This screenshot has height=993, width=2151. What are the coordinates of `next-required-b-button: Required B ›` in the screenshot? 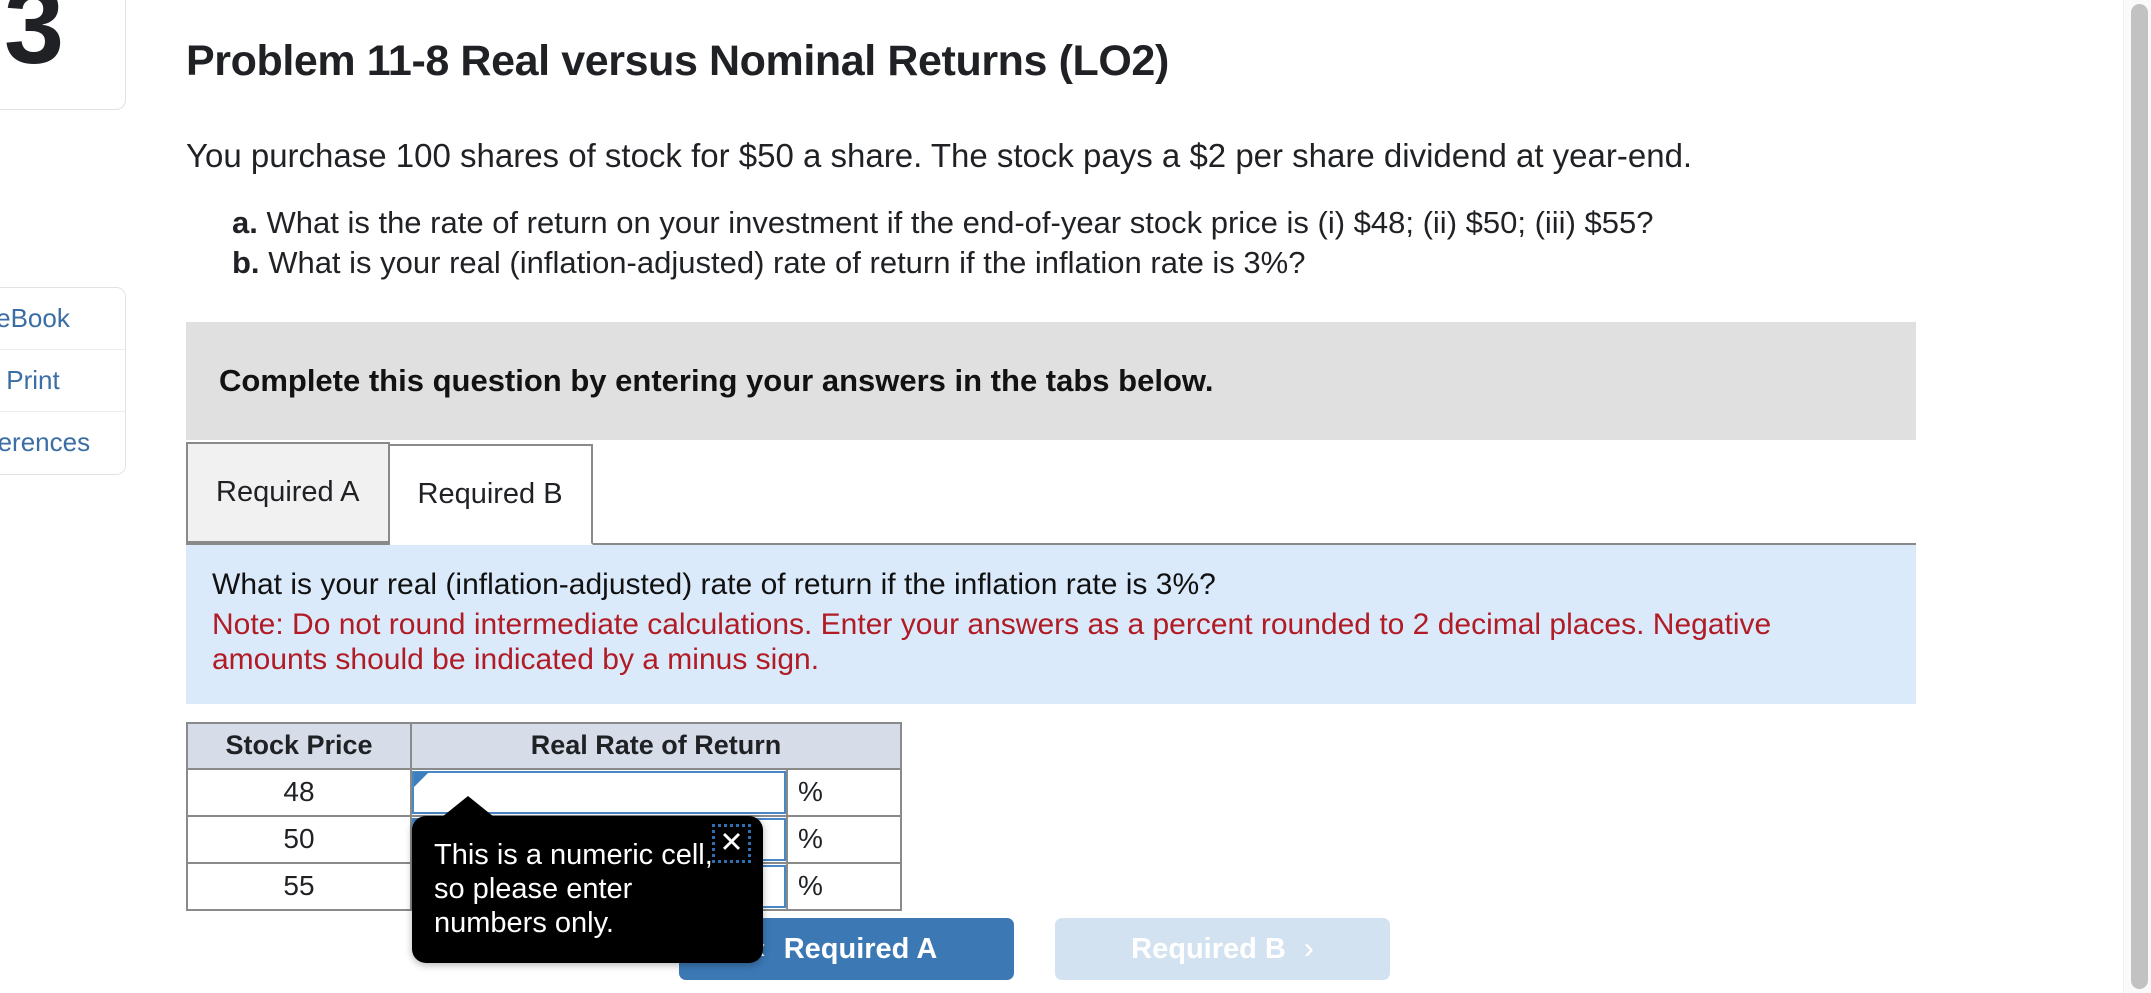 It's located at (1222, 949).